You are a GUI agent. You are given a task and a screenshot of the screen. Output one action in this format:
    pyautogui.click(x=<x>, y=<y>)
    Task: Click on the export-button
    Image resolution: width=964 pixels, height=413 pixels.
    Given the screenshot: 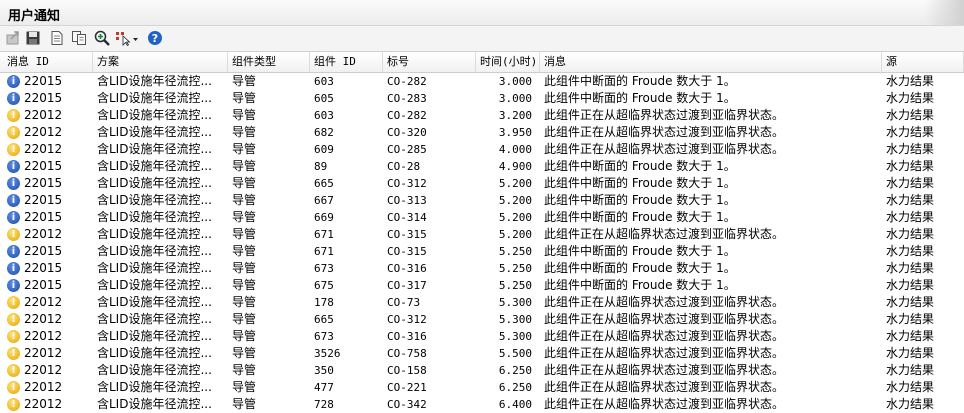 What is the action you would take?
    pyautogui.click(x=13, y=38)
    